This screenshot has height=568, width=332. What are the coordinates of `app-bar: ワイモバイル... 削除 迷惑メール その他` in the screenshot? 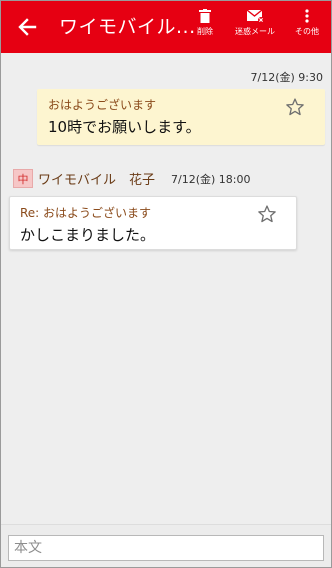 It's located at (166, 27).